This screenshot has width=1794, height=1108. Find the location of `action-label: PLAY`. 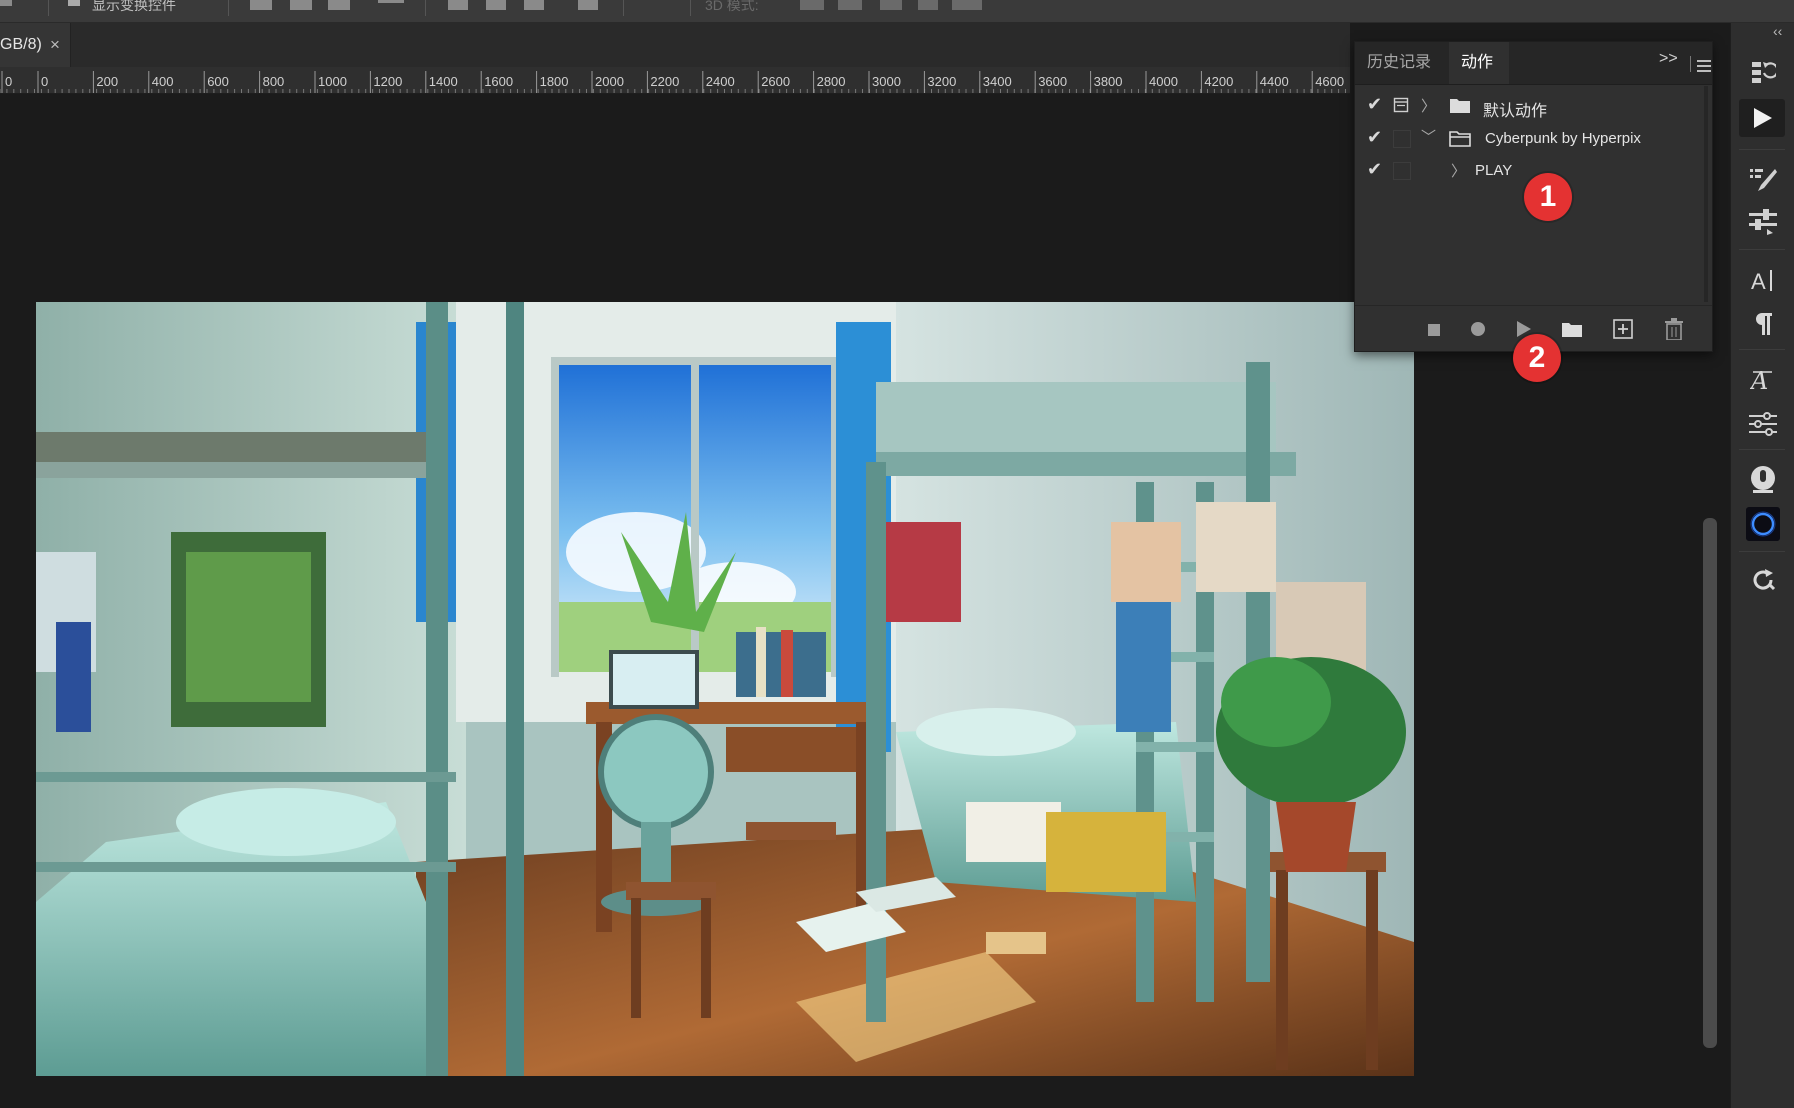

action-label: PLAY is located at coordinates (1494, 170).